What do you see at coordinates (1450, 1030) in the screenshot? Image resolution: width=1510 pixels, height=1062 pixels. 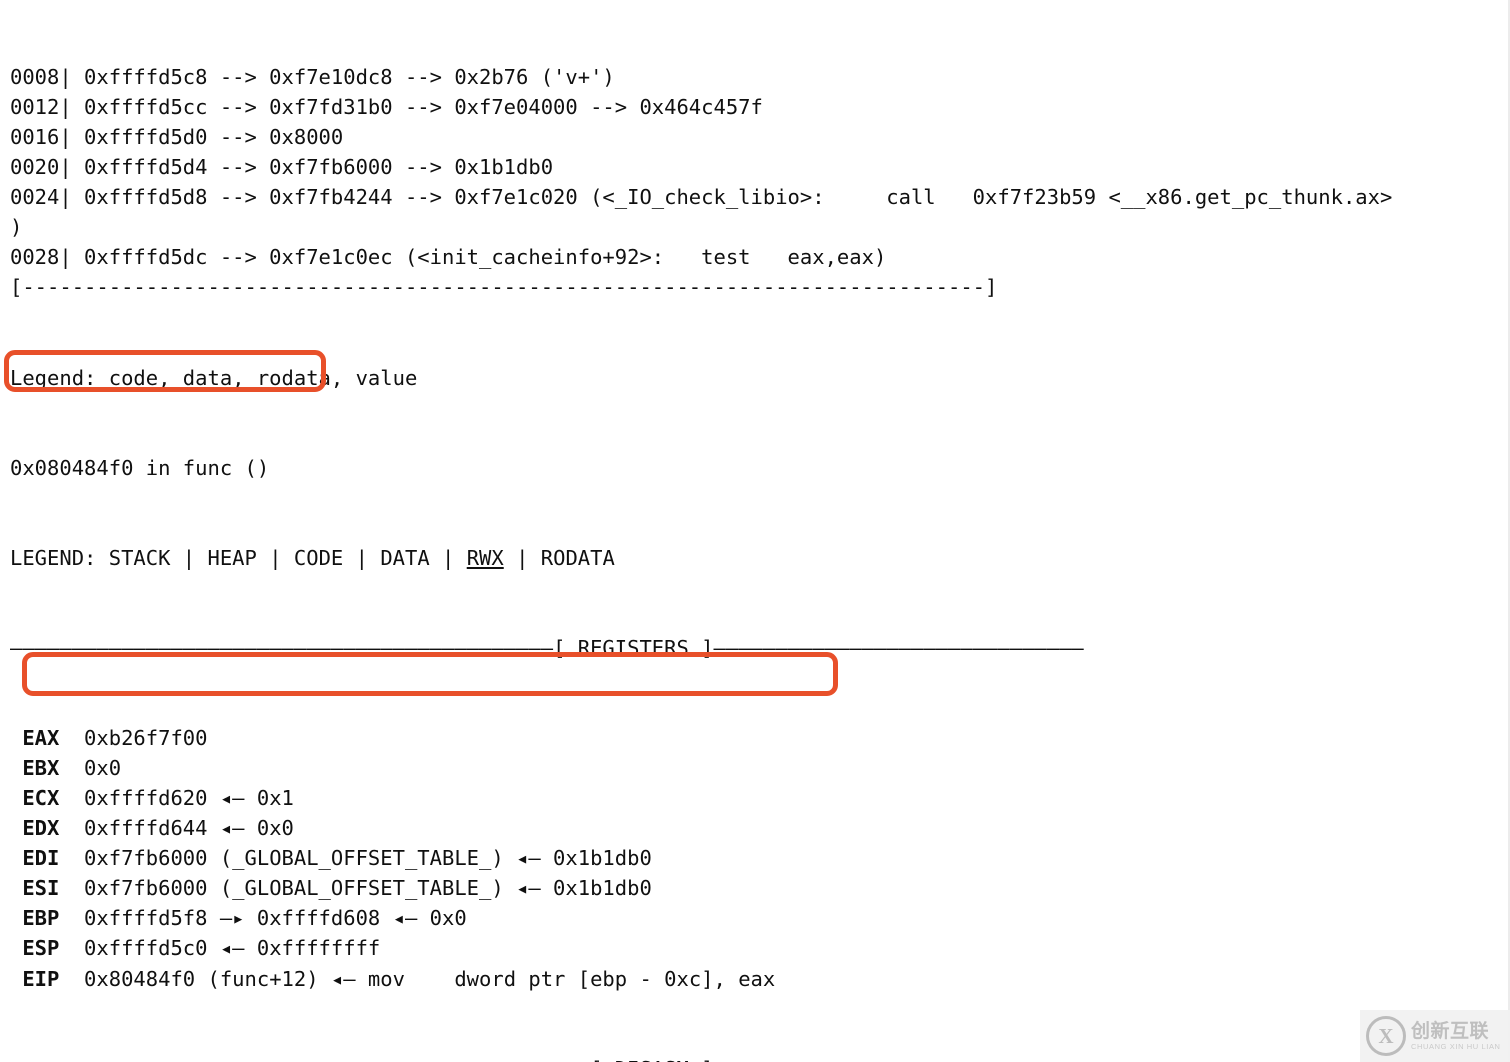 I see `watermark-name-cn: 创新互联` at bounding box center [1450, 1030].